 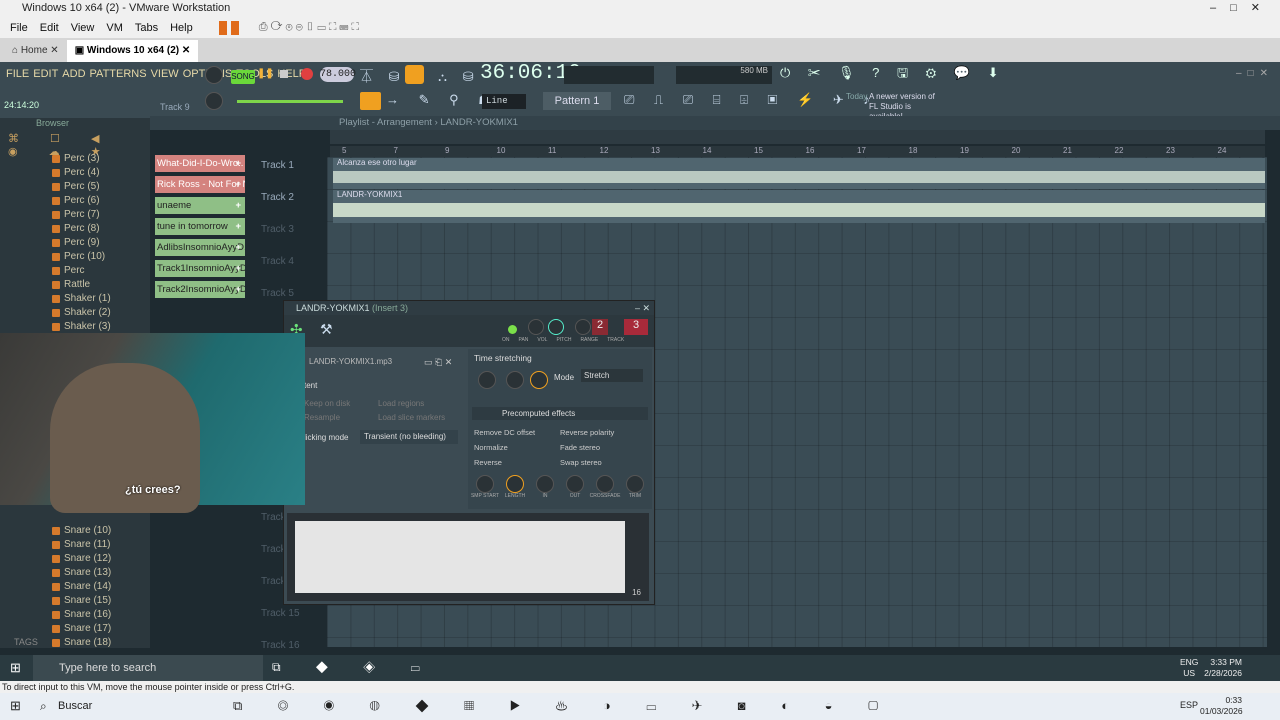 What do you see at coordinates (504, 447) in the screenshot?
I see `effect-option: Normalize` at bounding box center [504, 447].